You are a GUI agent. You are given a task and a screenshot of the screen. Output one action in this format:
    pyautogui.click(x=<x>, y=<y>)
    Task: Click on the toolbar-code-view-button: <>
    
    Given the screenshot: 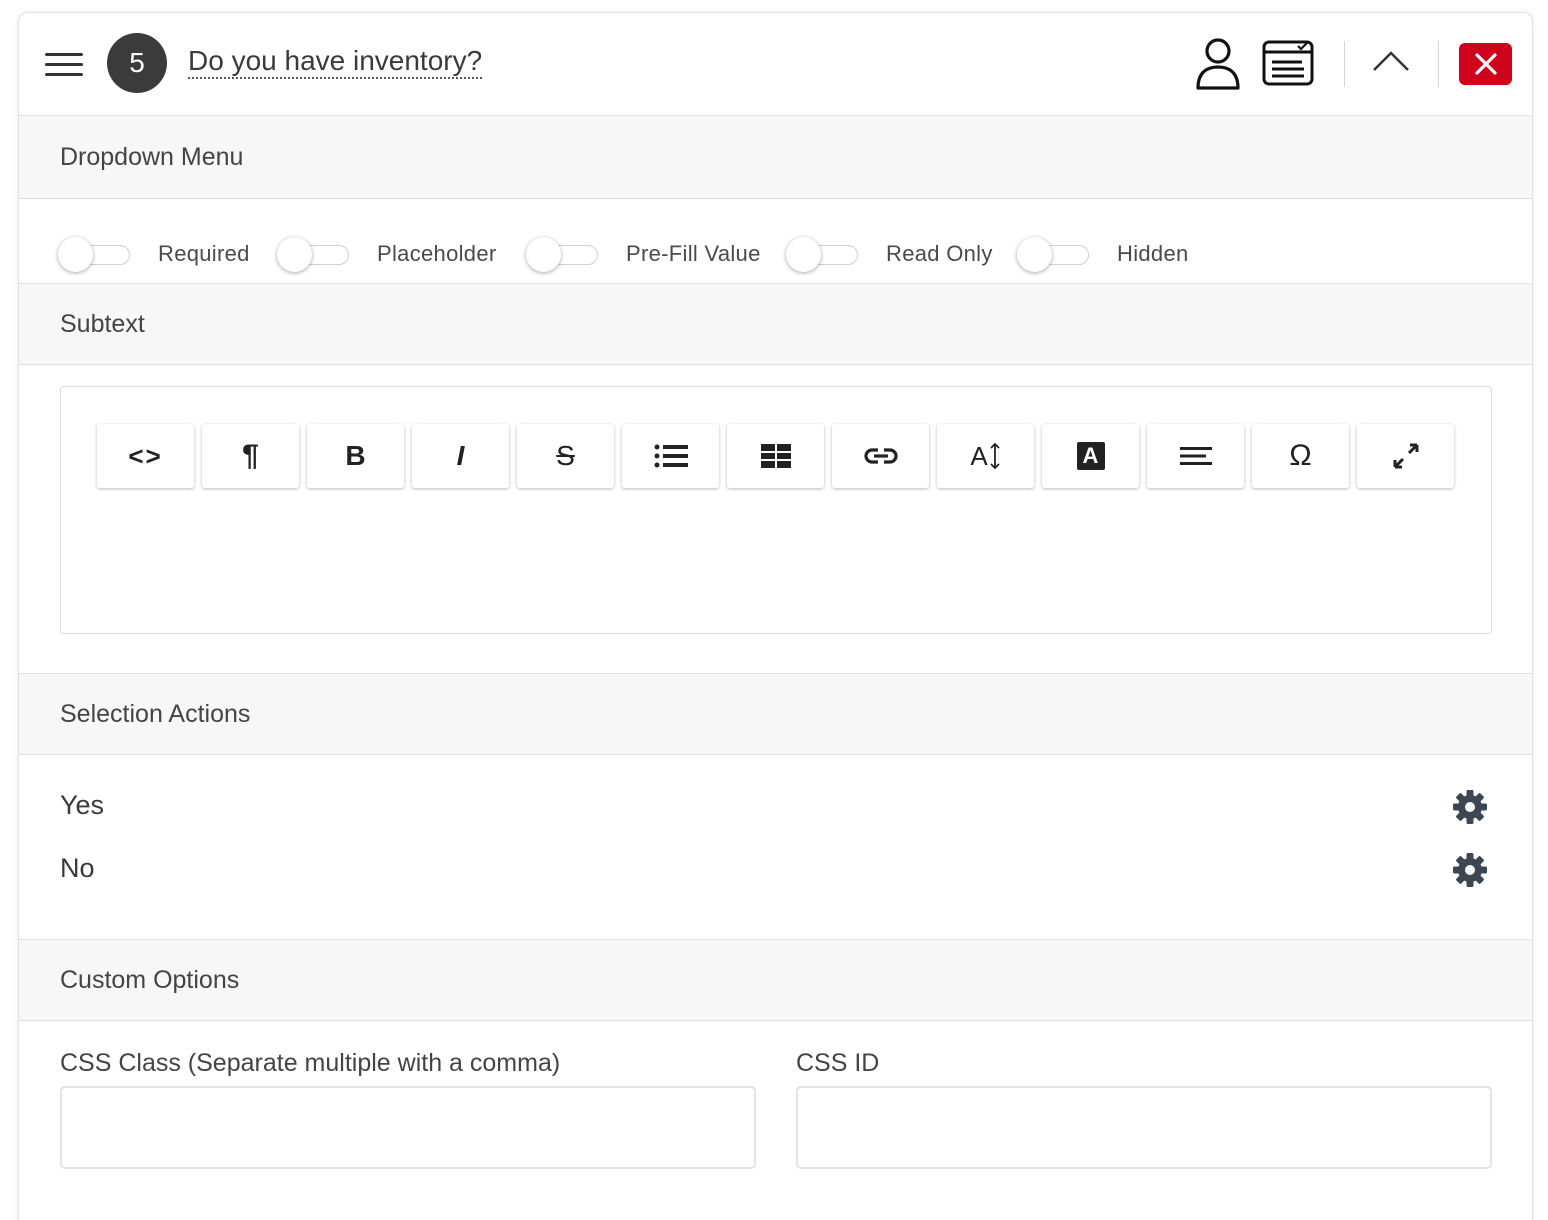 What is the action you would take?
    pyautogui.click(x=145, y=456)
    